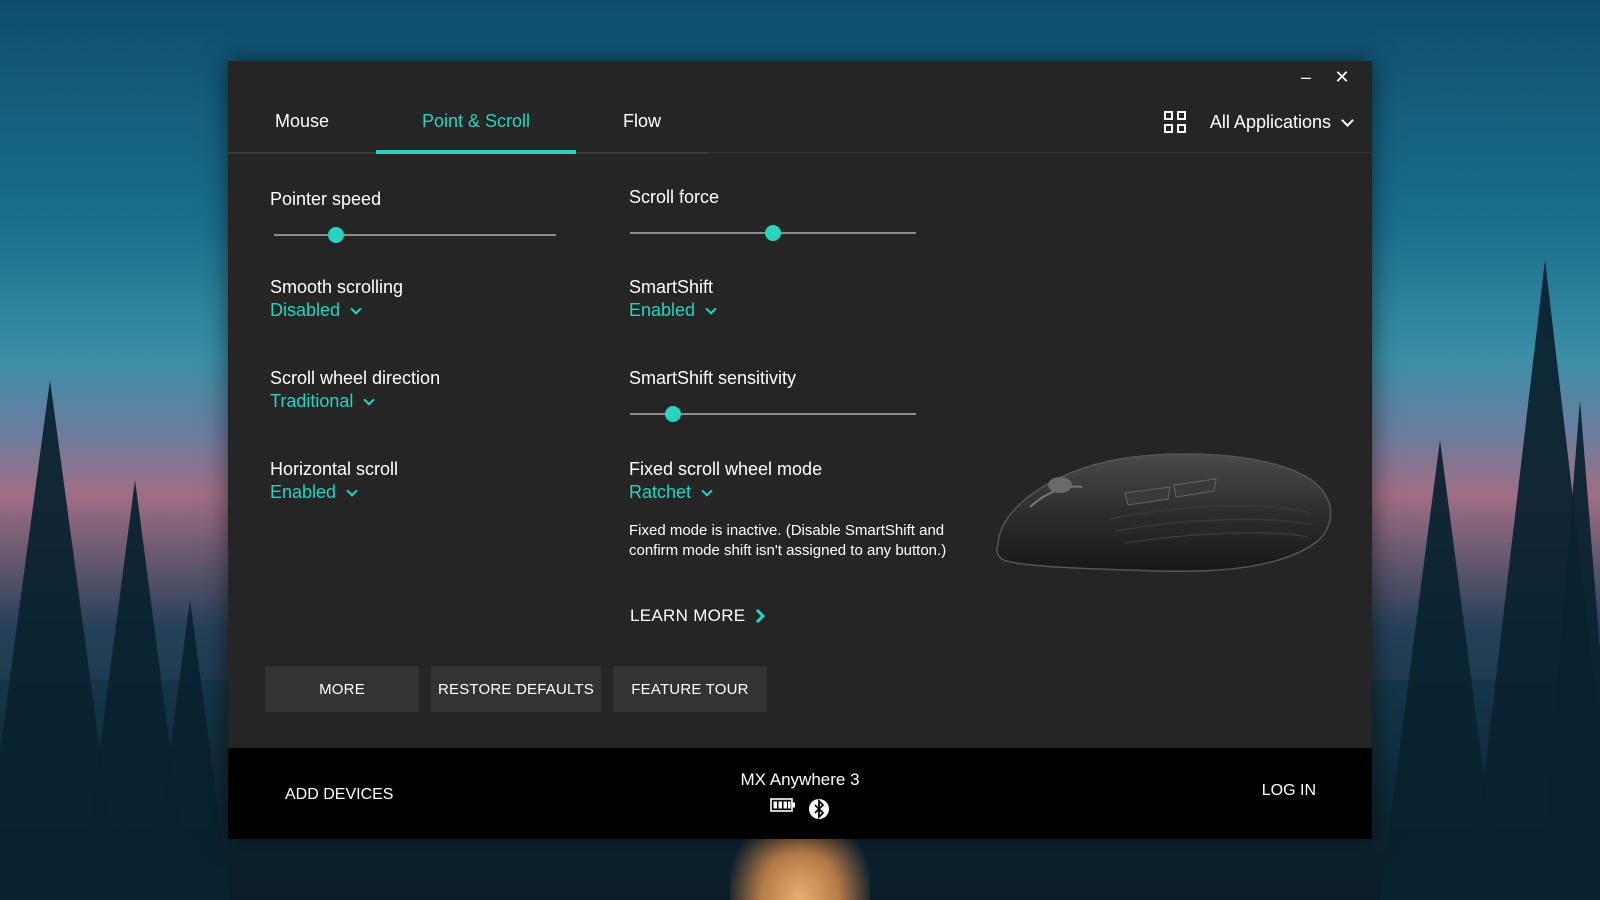 The image size is (1600, 900). Describe the element at coordinates (660, 492) in the screenshot. I see `fixed-scroll-wheel-mode-value: Ratchet` at that location.